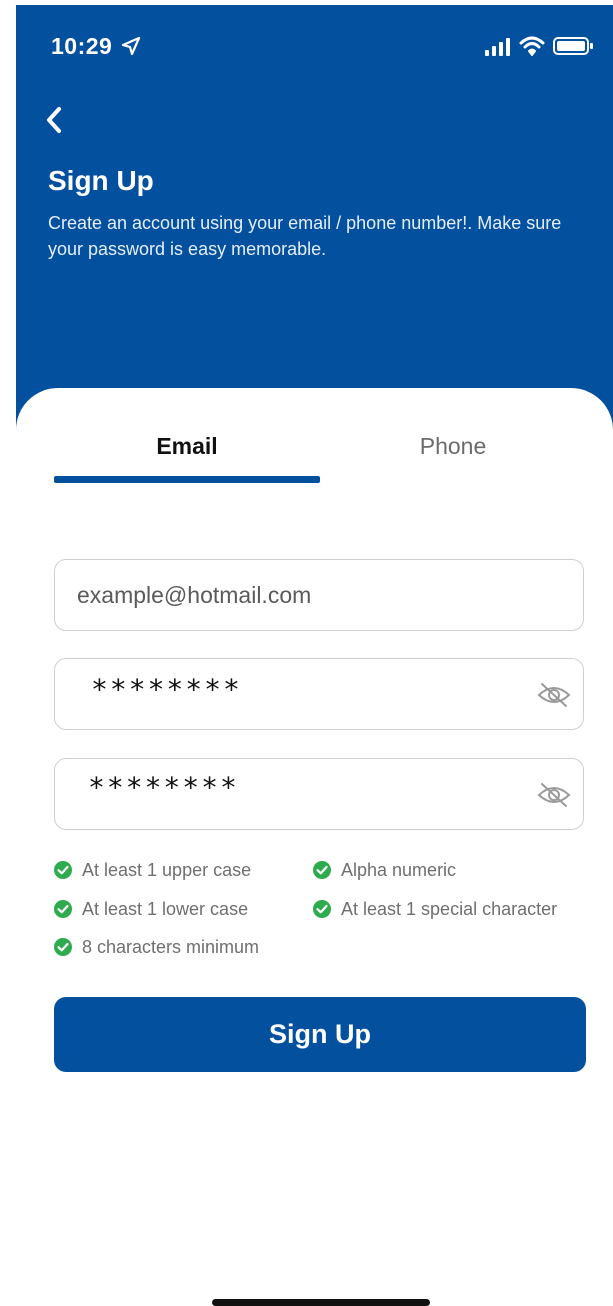  Describe the element at coordinates (165, 908) in the screenshot. I see `password-rule-label: At least 1 lower case` at that location.